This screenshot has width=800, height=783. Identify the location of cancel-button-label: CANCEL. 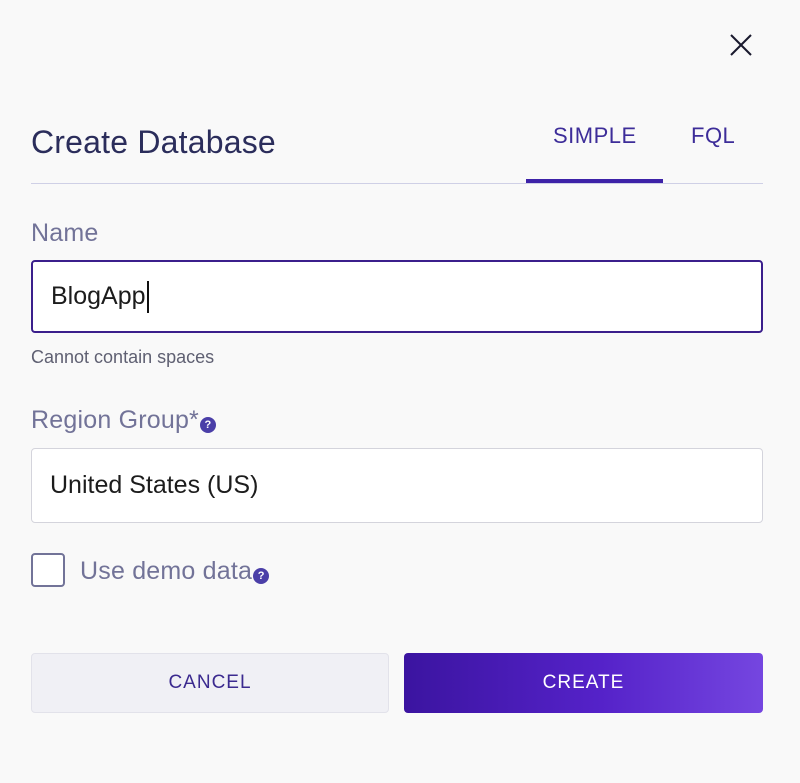
(210, 682).